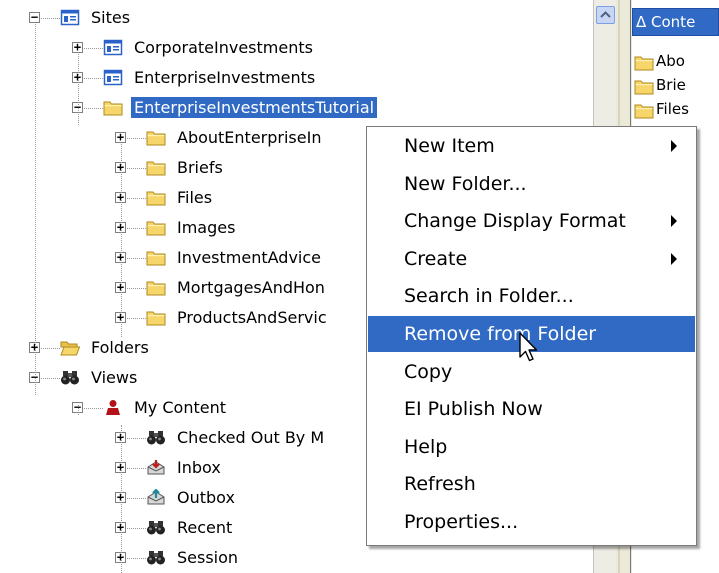 This screenshot has height=573, width=719. I want to click on tree-node-label: CorporateInvestments, so click(223, 47).